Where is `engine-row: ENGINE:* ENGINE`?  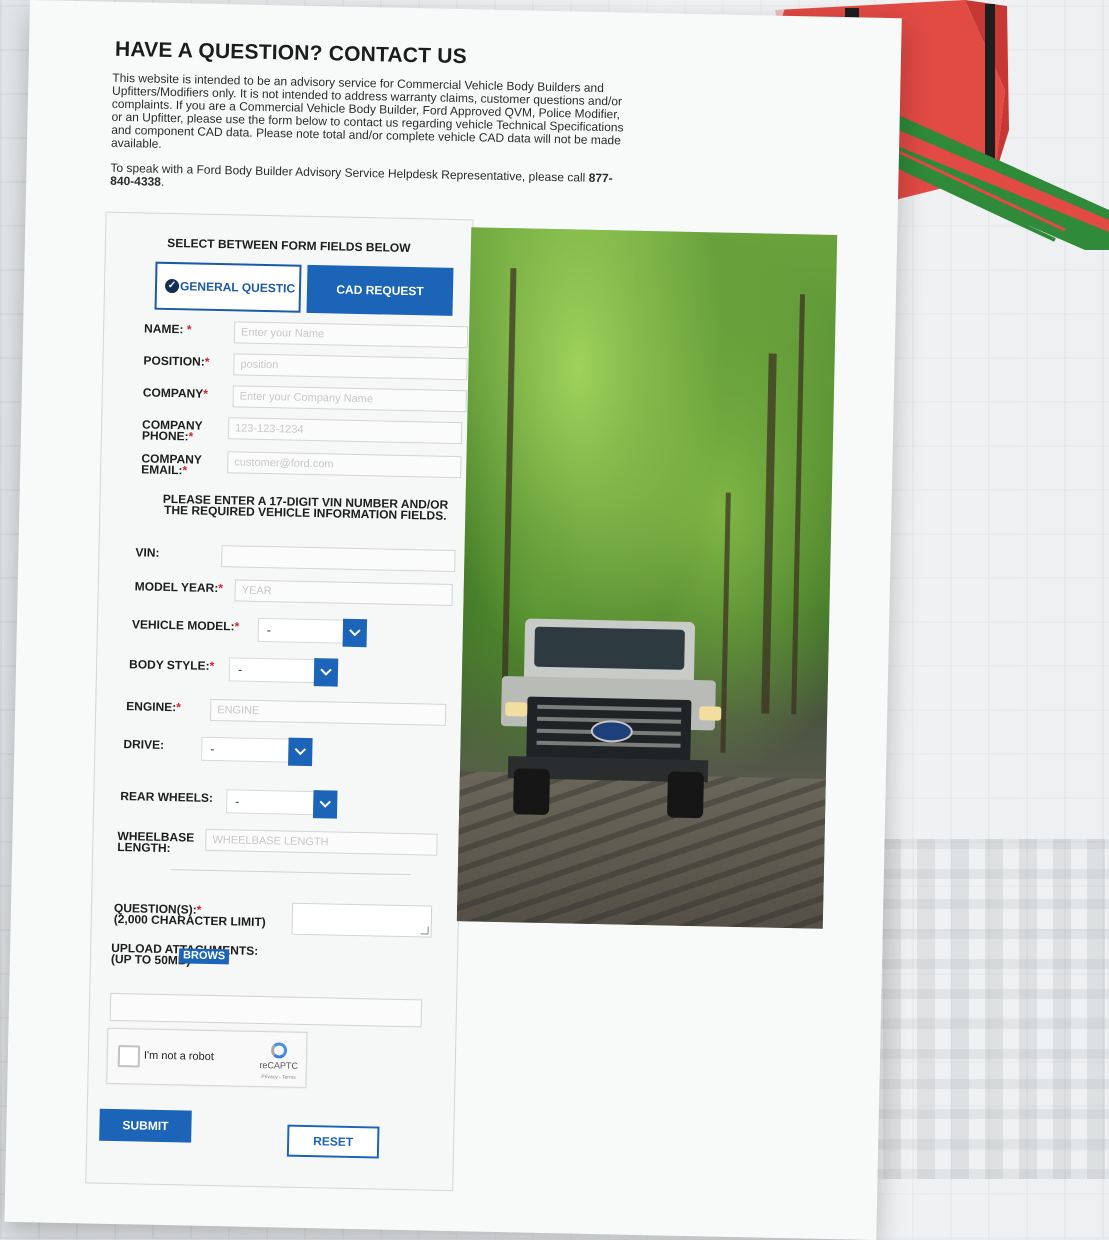 engine-row: ENGINE:* ENGINE is located at coordinates (286, 713).